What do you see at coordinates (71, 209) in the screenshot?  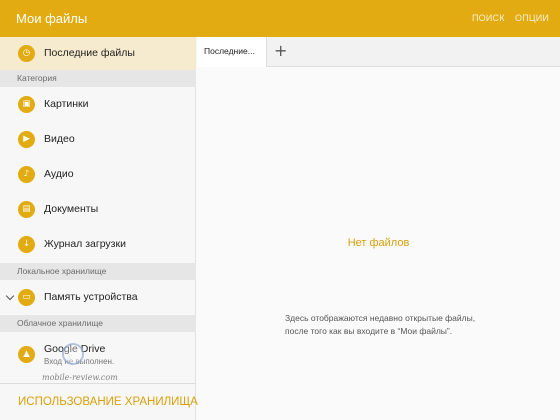 I see `sidebar-item-label: Документы` at bounding box center [71, 209].